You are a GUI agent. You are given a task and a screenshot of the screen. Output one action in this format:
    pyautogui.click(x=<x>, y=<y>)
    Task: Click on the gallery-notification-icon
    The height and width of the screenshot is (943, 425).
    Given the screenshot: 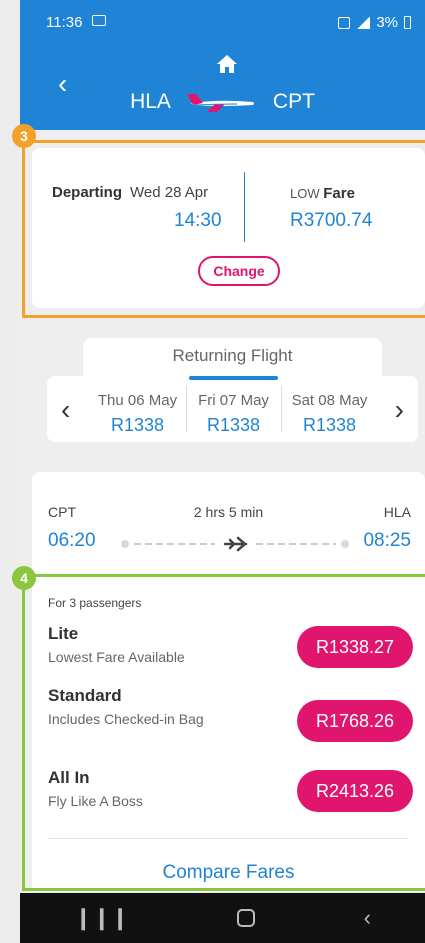 What is the action you would take?
    pyautogui.click(x=99, y=20)
    